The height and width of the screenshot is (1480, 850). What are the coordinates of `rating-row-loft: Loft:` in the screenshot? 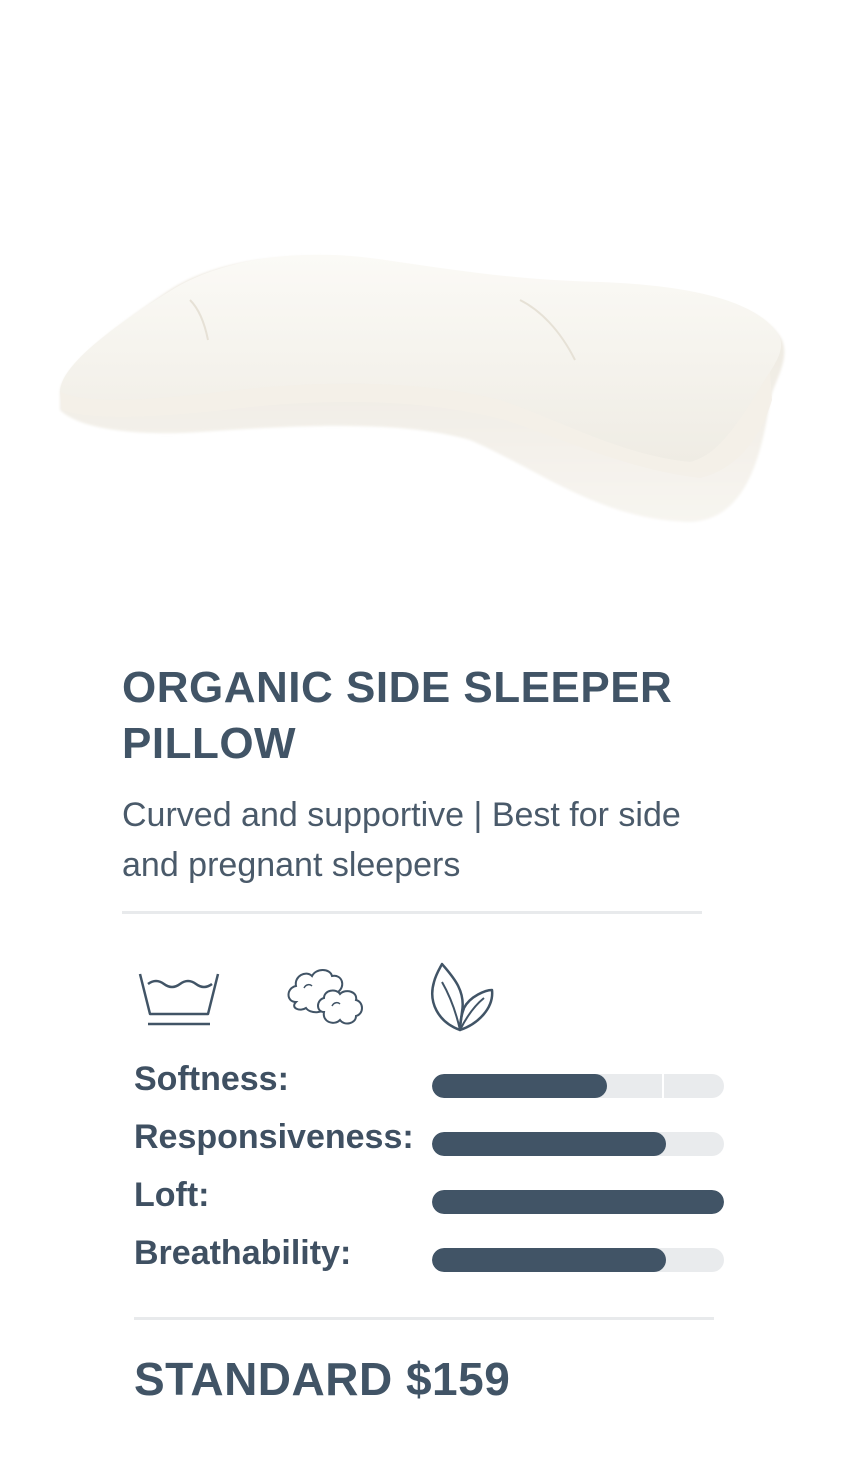 It's located at (434, 1201).